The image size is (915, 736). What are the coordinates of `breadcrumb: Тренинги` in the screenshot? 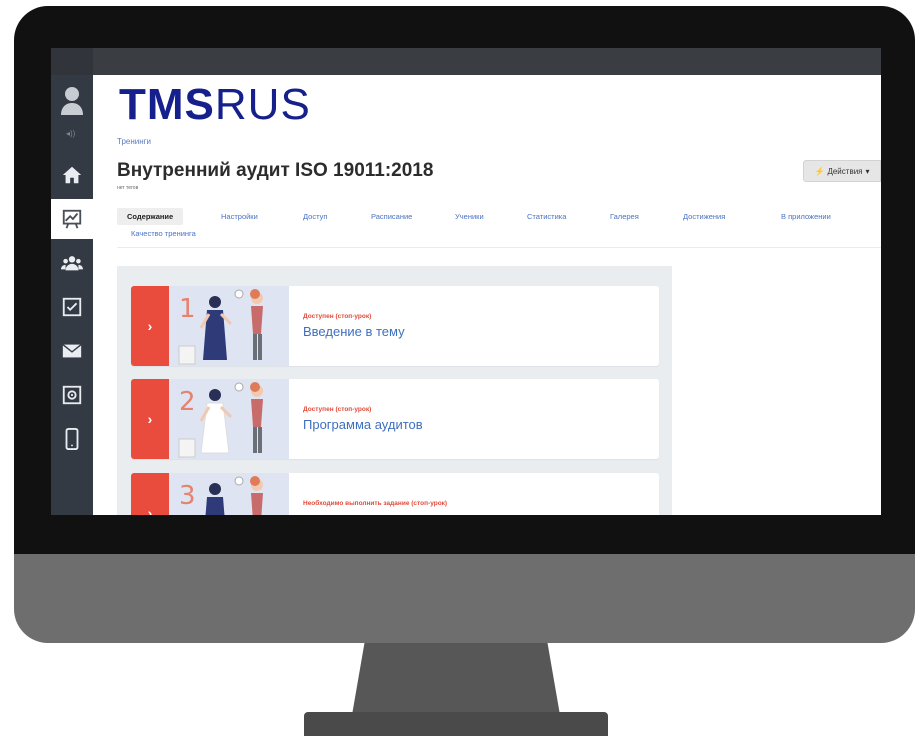 It's located at (134, 141).